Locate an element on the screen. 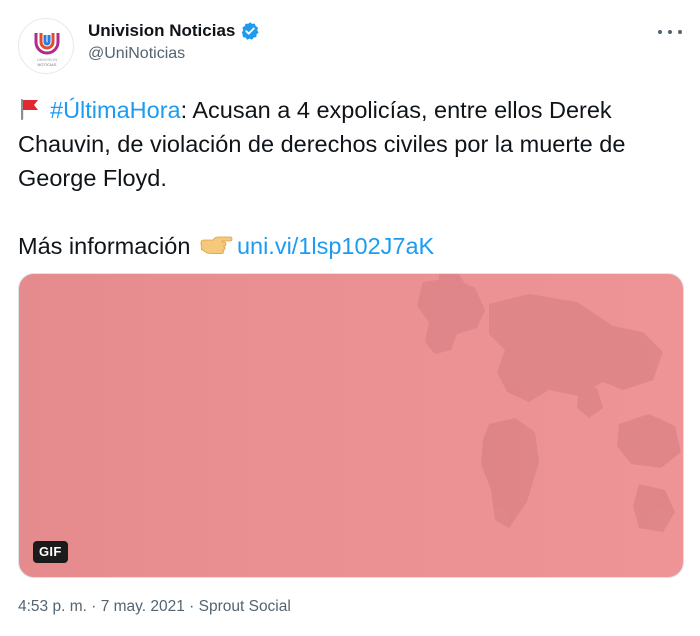 The width and height of the screenshot is (700, 636). more-info-label: Más información is located at coordinates (104, 246).